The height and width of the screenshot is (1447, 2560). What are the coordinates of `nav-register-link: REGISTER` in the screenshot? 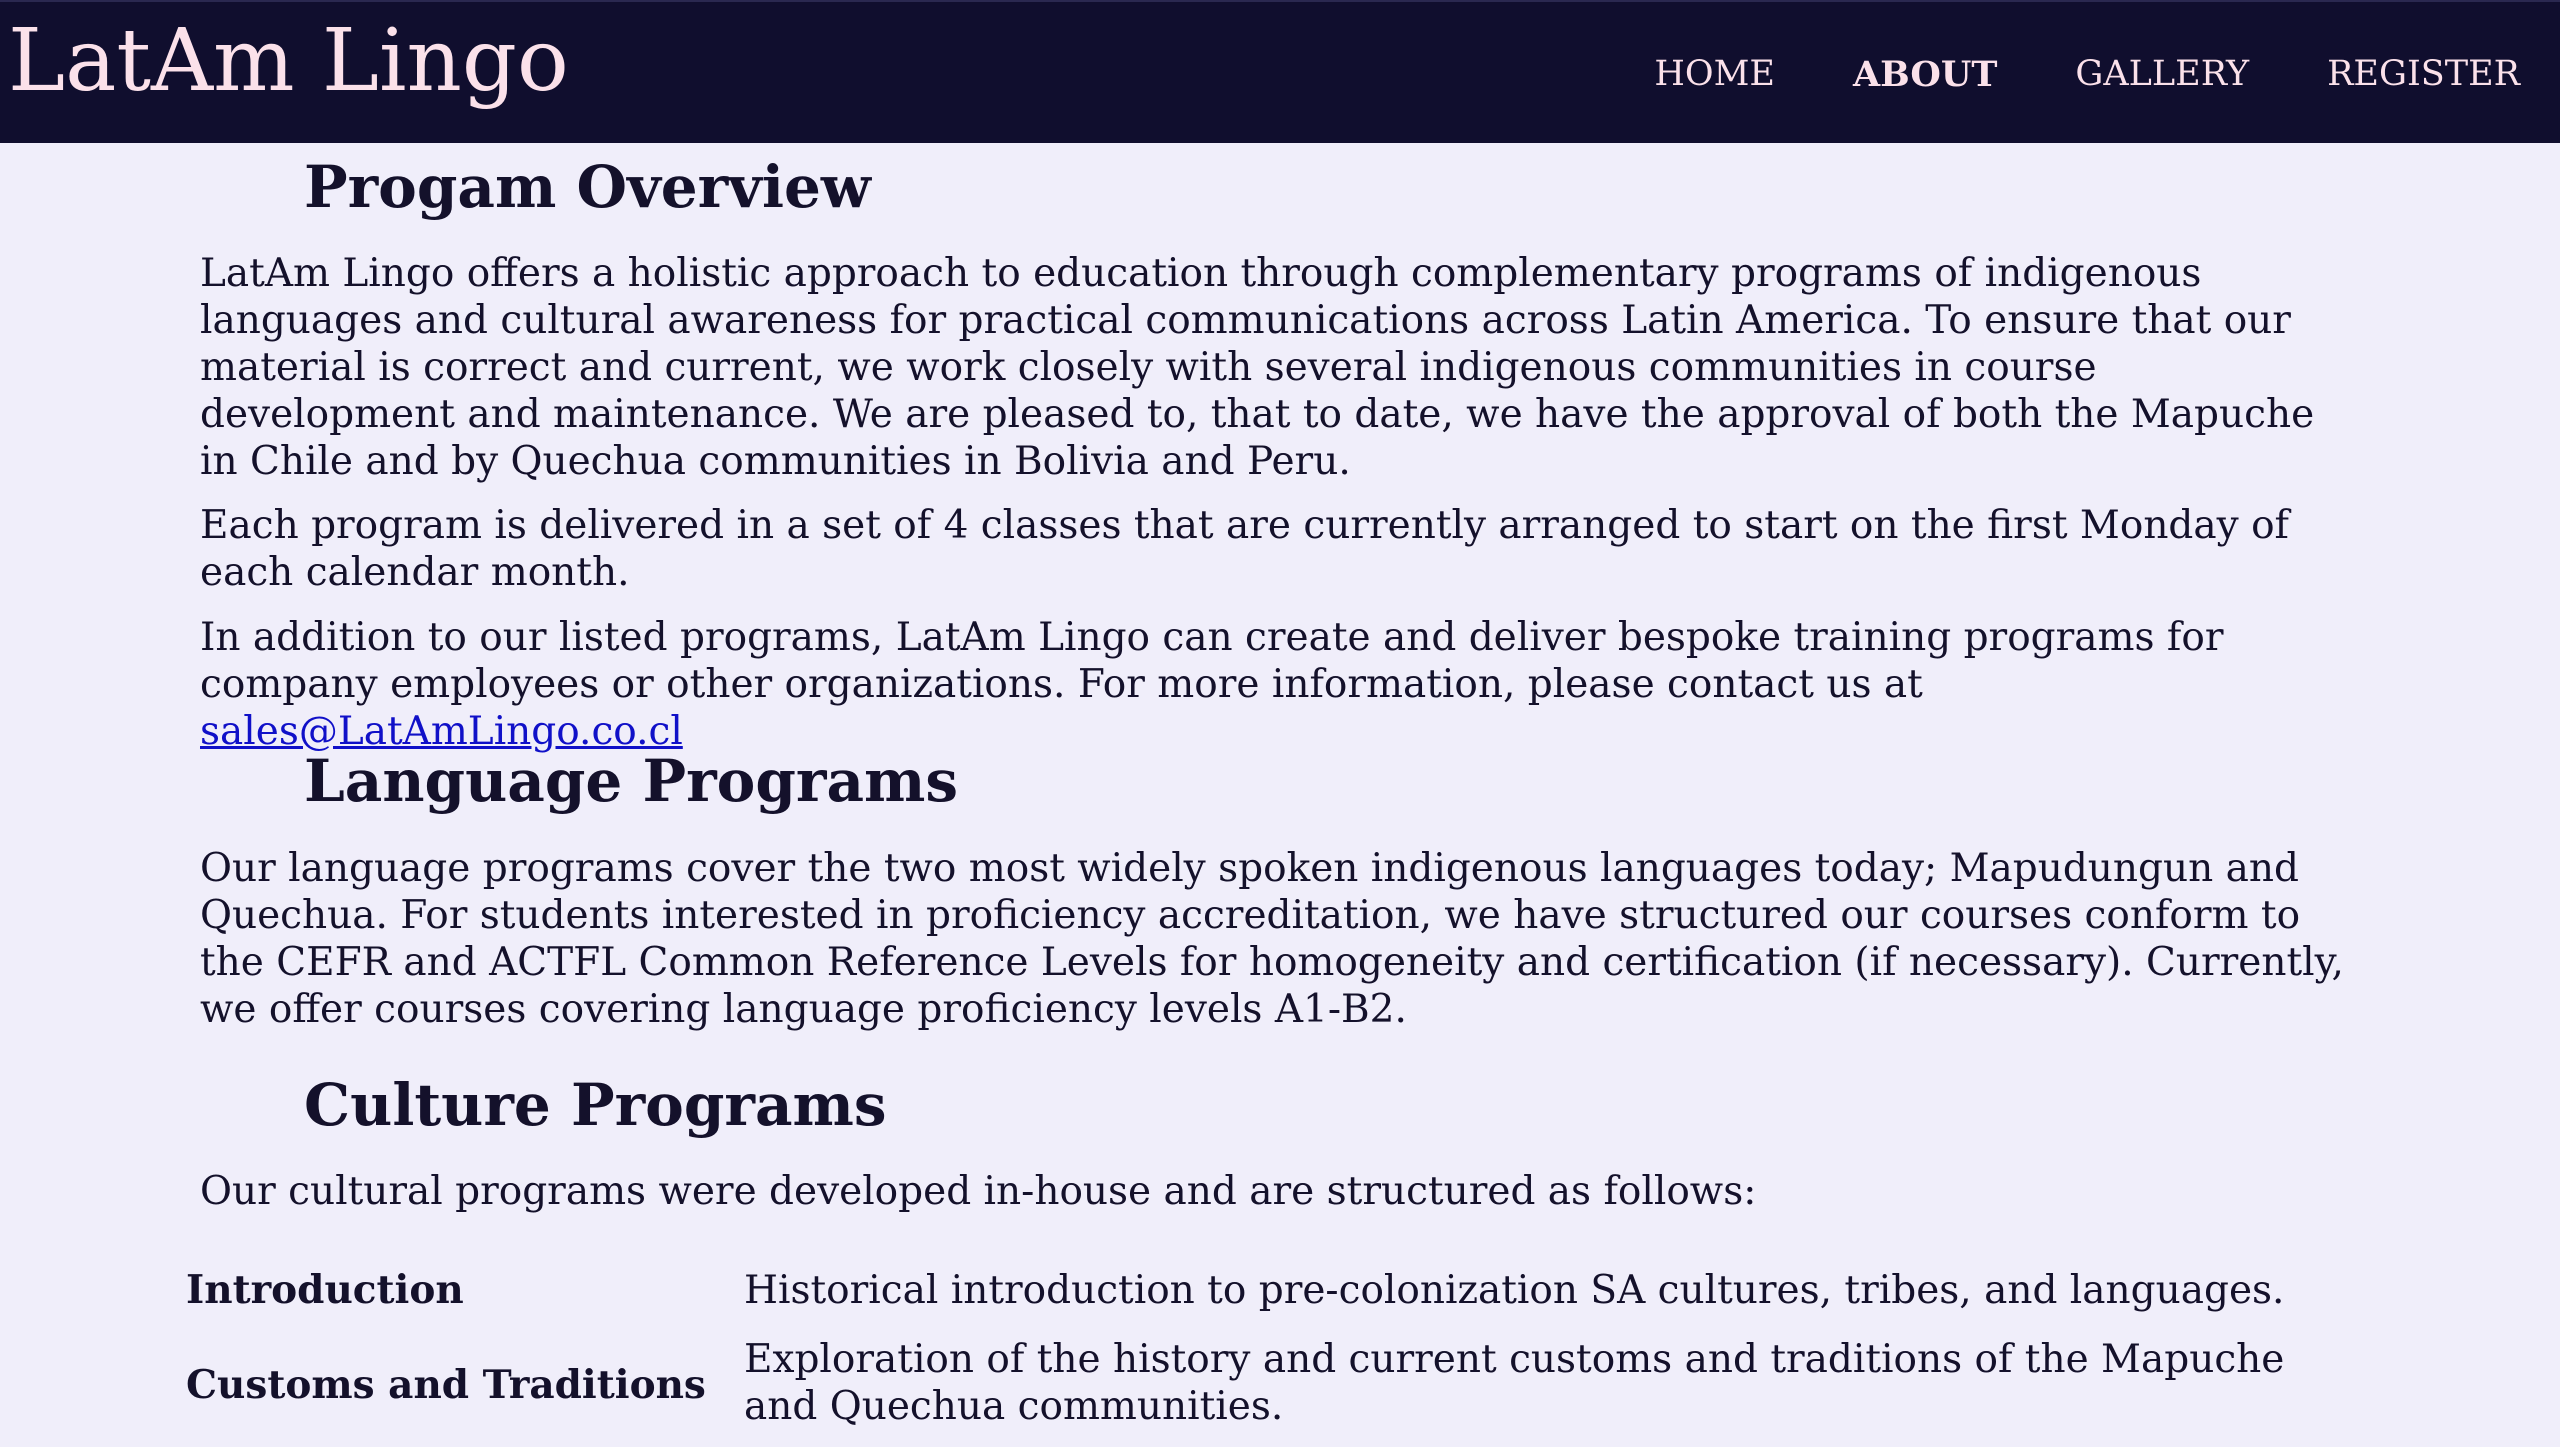 It's located at (2423, 74).